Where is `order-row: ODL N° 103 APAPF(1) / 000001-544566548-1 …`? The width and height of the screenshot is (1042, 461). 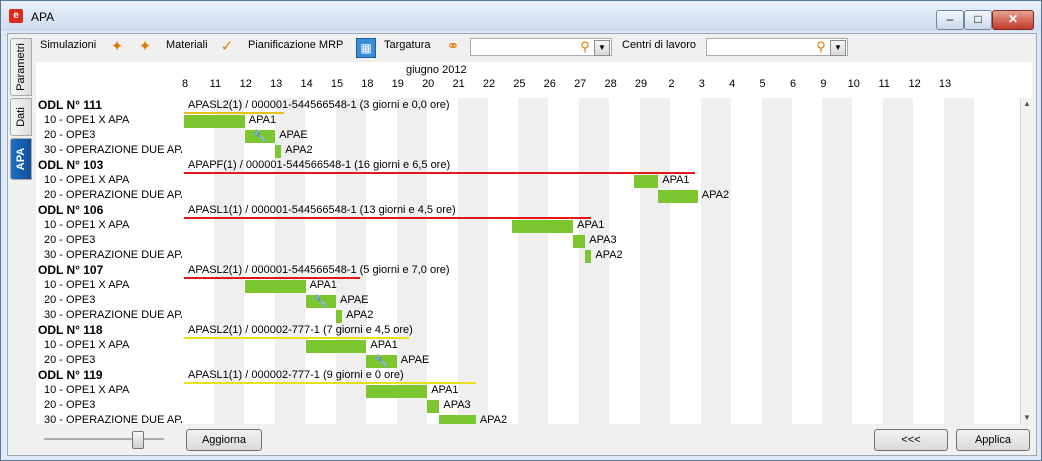
order-row: ODL N° 103 APAPF(1) / 000001-544566548-1 … is located at coordinates (527, 166).